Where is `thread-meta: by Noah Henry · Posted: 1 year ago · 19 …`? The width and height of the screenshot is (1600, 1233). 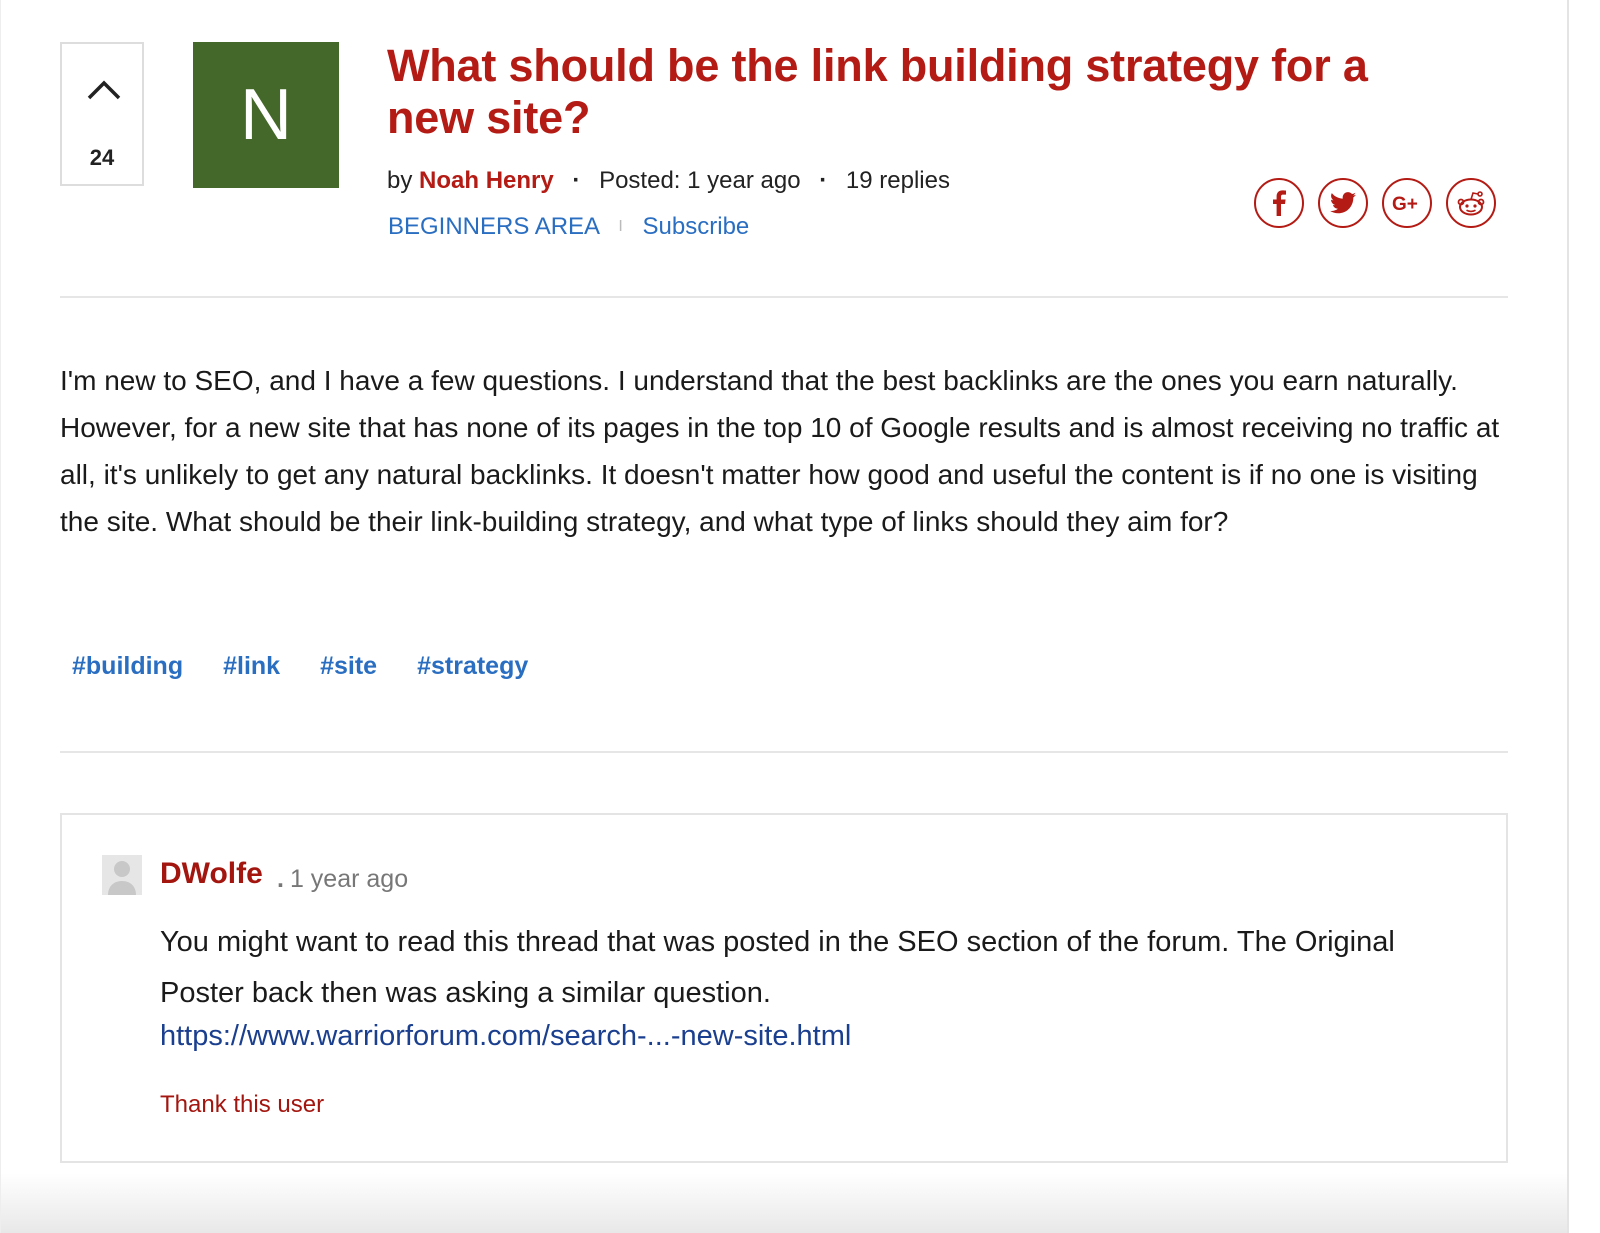 thread-meta: by Noah Henry · Posted: 1 year ago · 19 … is located at coordinates (668, 181).